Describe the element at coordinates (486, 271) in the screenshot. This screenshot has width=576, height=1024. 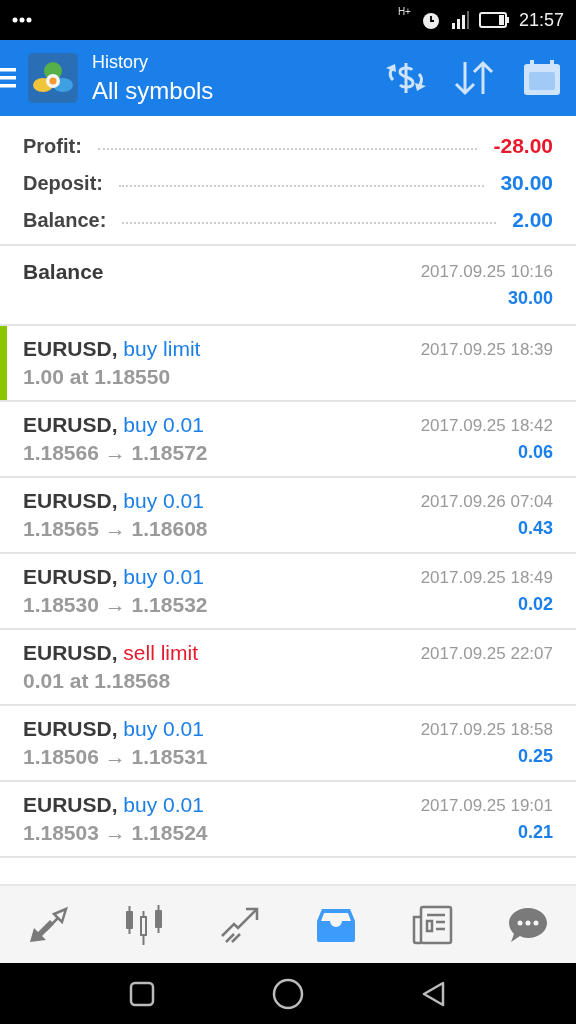
I see `entry-time: 2017.09.25 10:16` at that location.